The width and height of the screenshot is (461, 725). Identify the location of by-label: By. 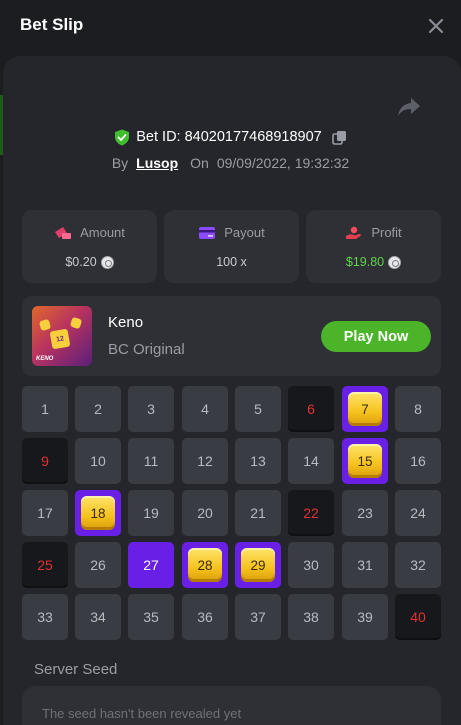
(120, 163).